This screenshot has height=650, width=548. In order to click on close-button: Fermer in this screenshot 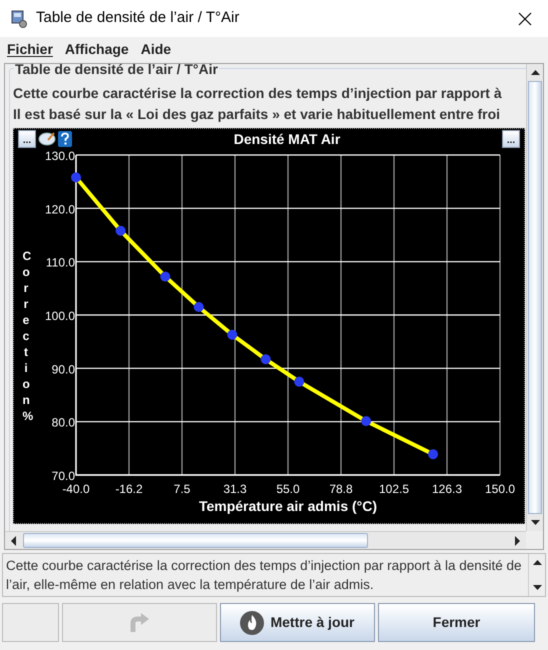, I will do `click(456, 622)`.